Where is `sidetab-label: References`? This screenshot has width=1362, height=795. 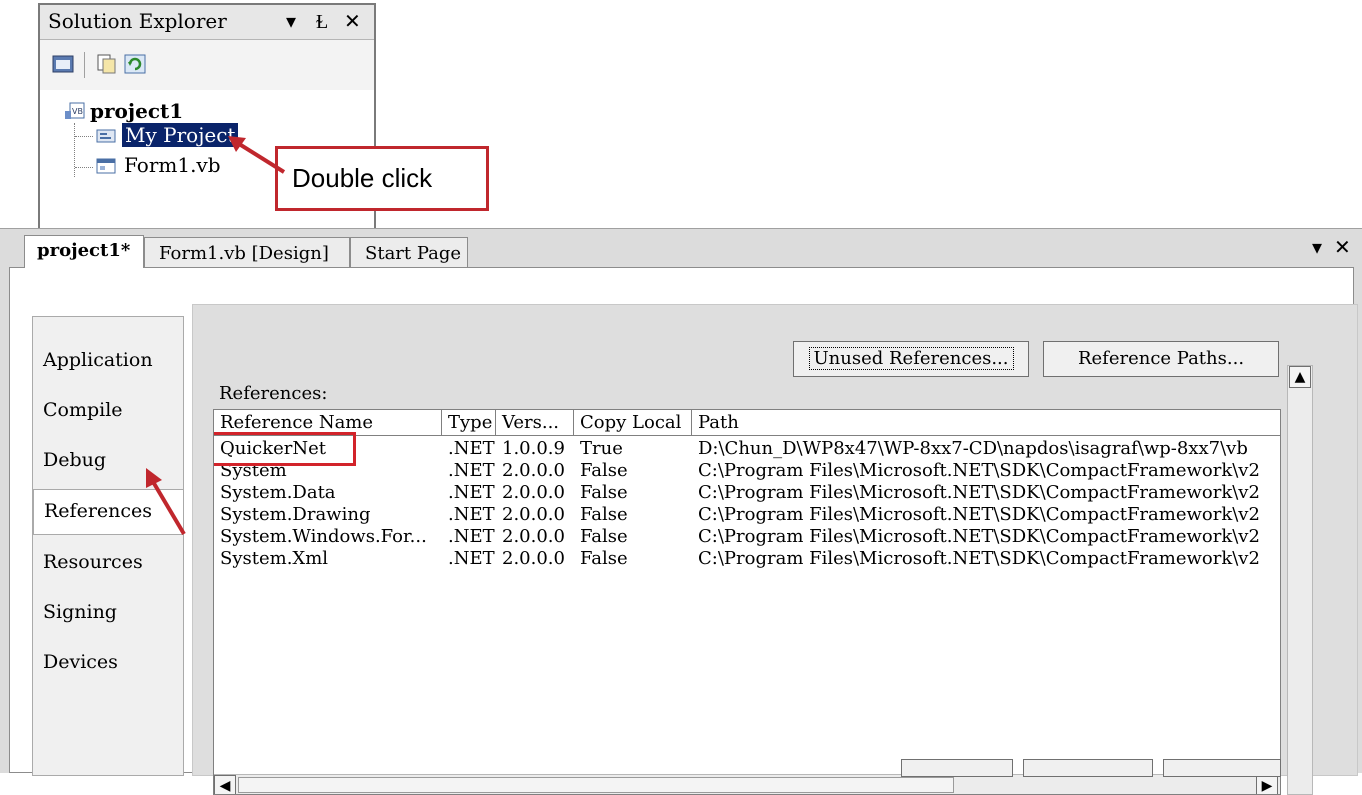 sidetab-label: References is located at coordinates (98, 511).